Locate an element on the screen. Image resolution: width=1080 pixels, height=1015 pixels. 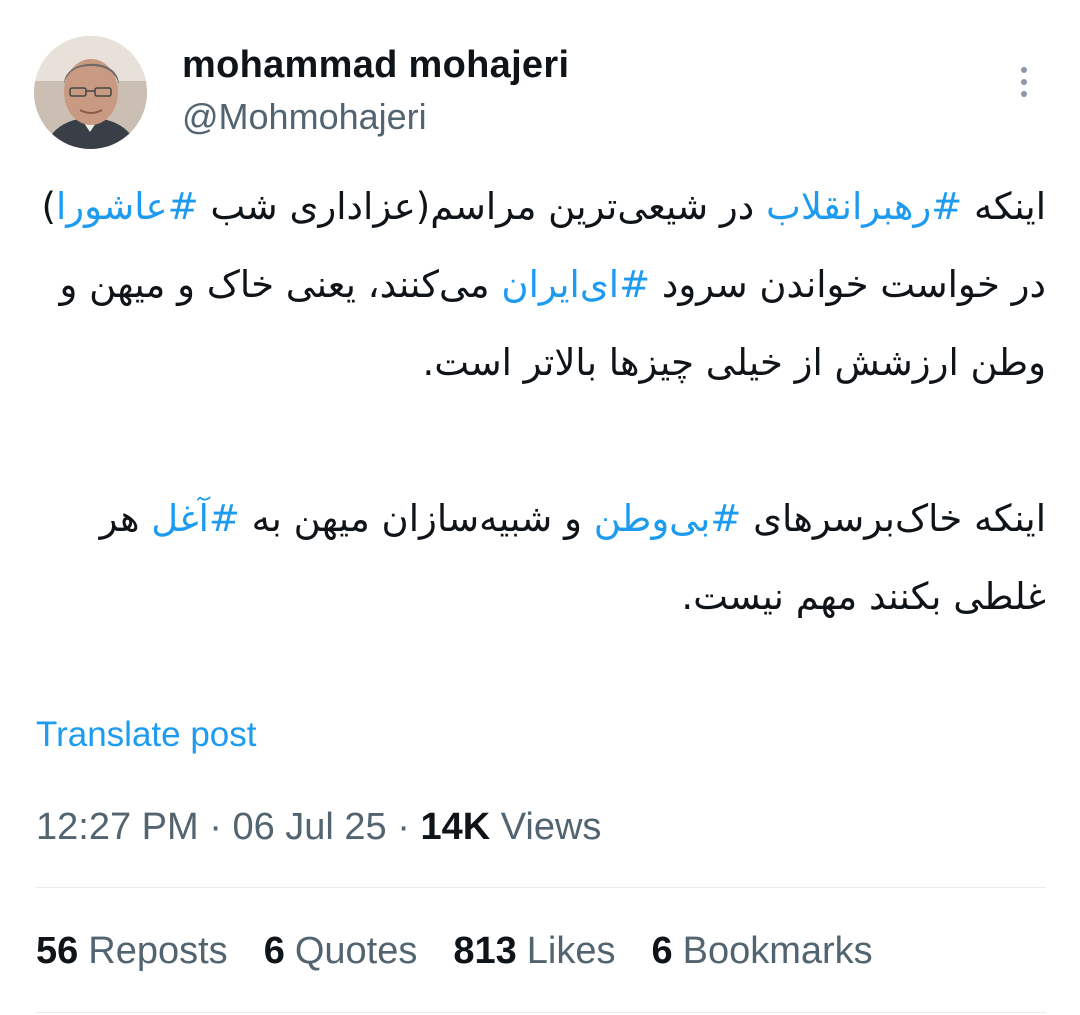
stat-label: Bookmarks is located at coordinates (777, 951).